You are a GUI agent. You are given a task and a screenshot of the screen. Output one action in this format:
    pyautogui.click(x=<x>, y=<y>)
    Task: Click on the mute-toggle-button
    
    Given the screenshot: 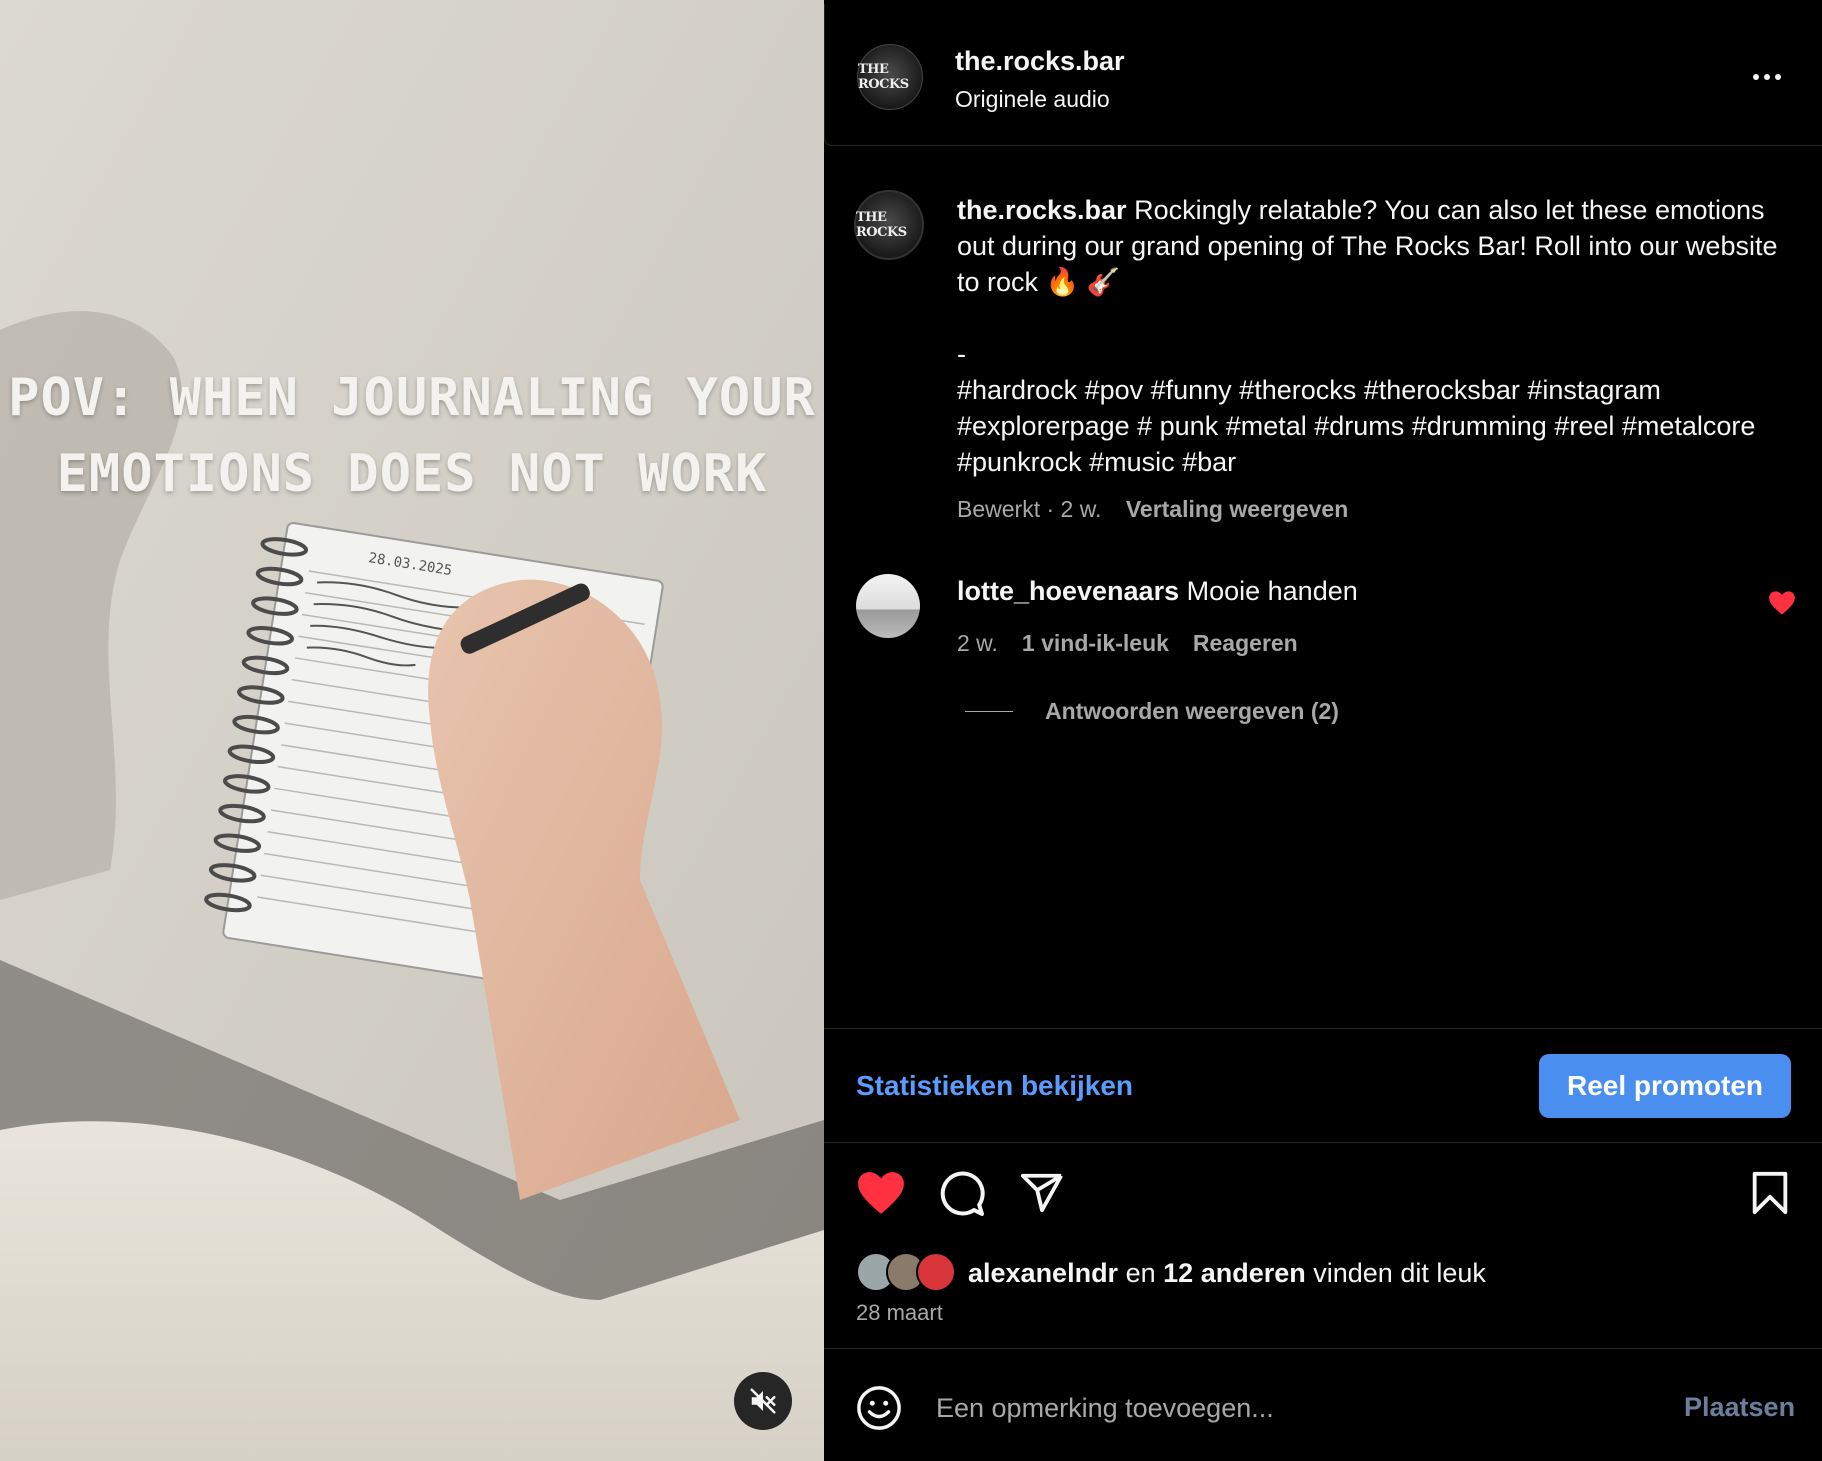 What is the action you would take?
    pyautogui.click(x=763, y=1401)
    